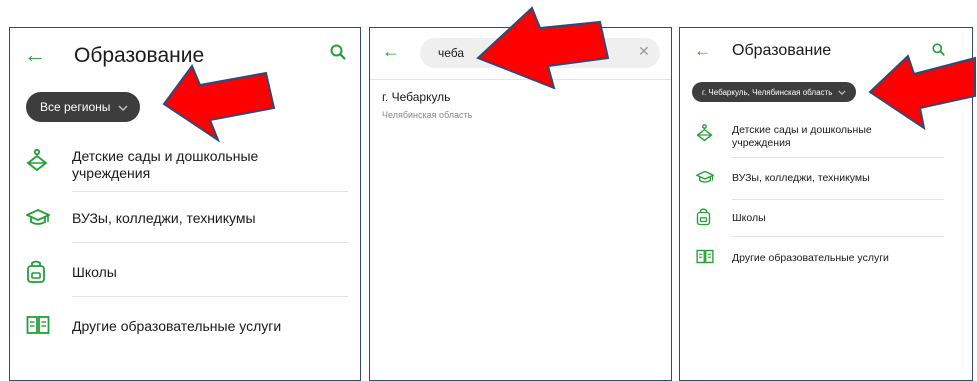 Image resolution: width=977 pixels, height=381 pixels. I want to click on red-arrow-3-icon, so click(922, 92).